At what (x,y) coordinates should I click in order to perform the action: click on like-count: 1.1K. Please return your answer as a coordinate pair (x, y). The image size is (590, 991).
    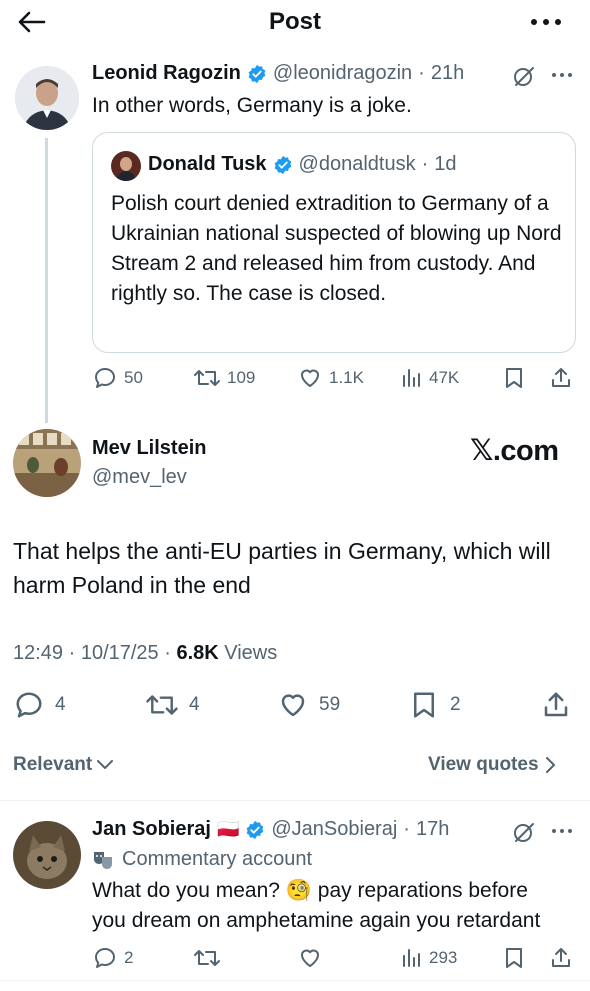
    Looking at the image, I should click on (346, 377).